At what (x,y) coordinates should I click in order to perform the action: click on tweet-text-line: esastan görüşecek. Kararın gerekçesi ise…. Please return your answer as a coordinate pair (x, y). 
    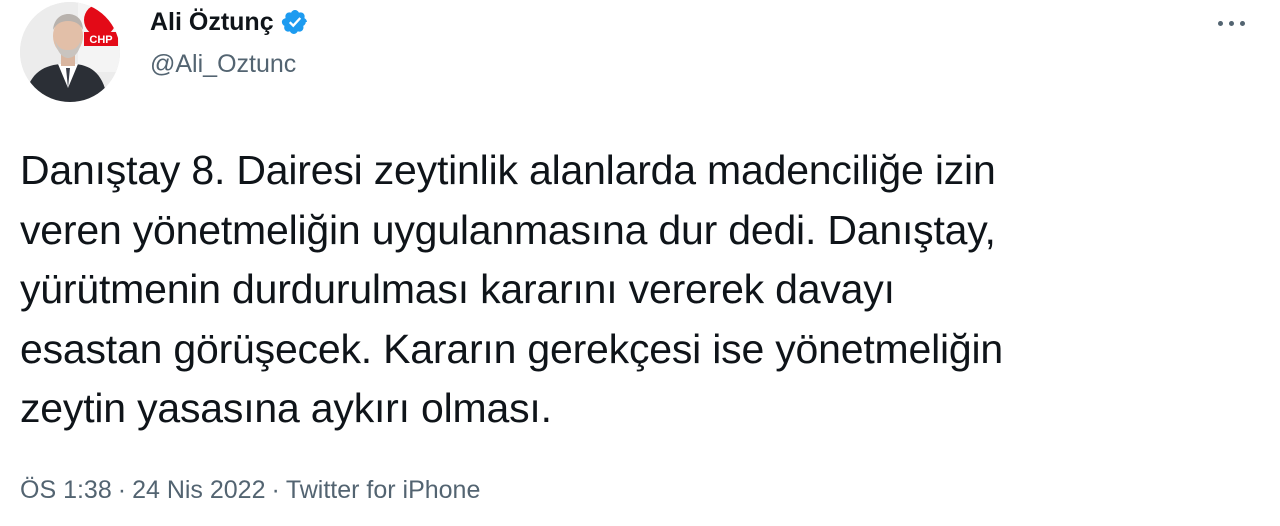
    Looking at the image, I should click on (512, 348).